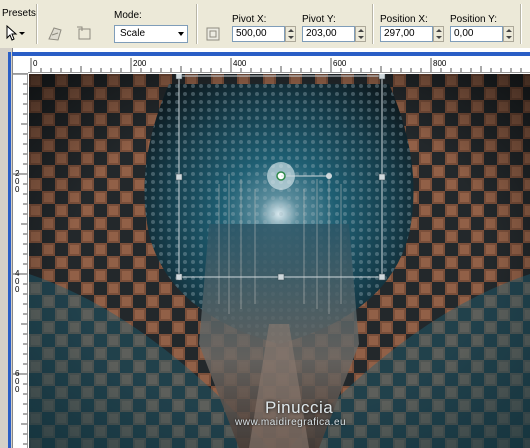 The image size is (530, 448). I want to click on position-y-input: 0,00, so click(476, 34).